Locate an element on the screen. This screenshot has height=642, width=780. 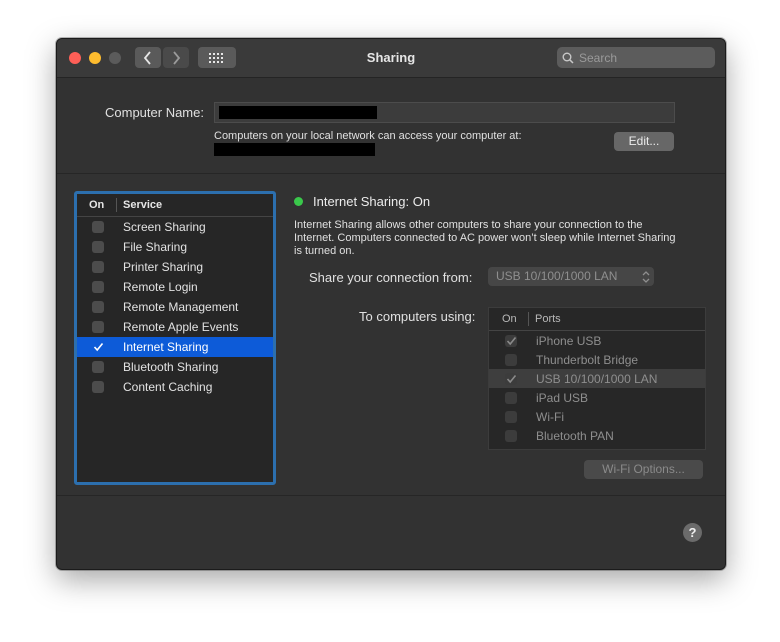
port-row: Bluetooth PAN is located at coordinates (597, 435).